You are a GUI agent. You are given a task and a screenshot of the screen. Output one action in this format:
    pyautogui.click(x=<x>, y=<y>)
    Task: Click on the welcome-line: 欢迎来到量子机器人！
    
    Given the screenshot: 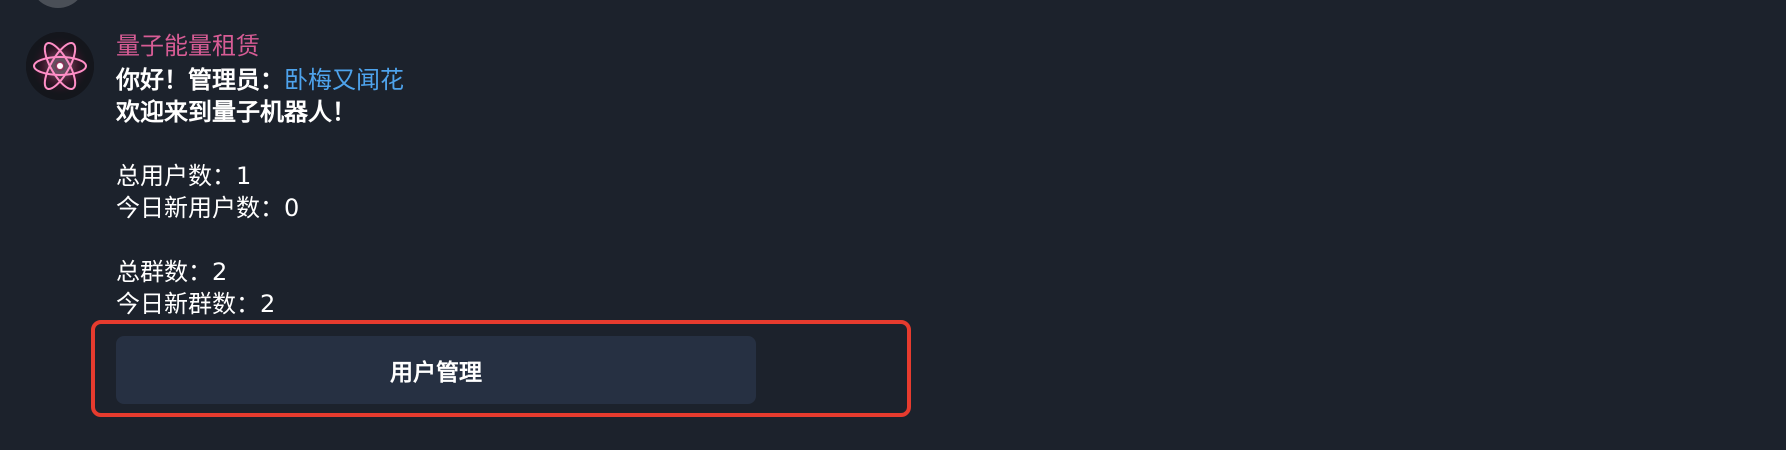 What is the action you would take?
    pyautogui.click(x=236, y=112)
    